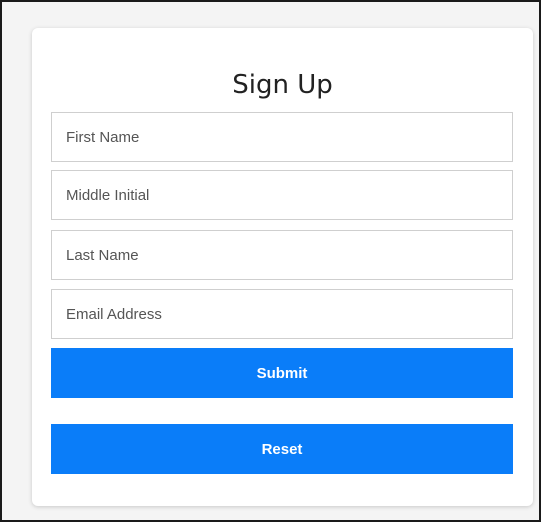  Describe the element at coordinates (282, 195) in the screenshot. I see `middle-initial-input` at that location.